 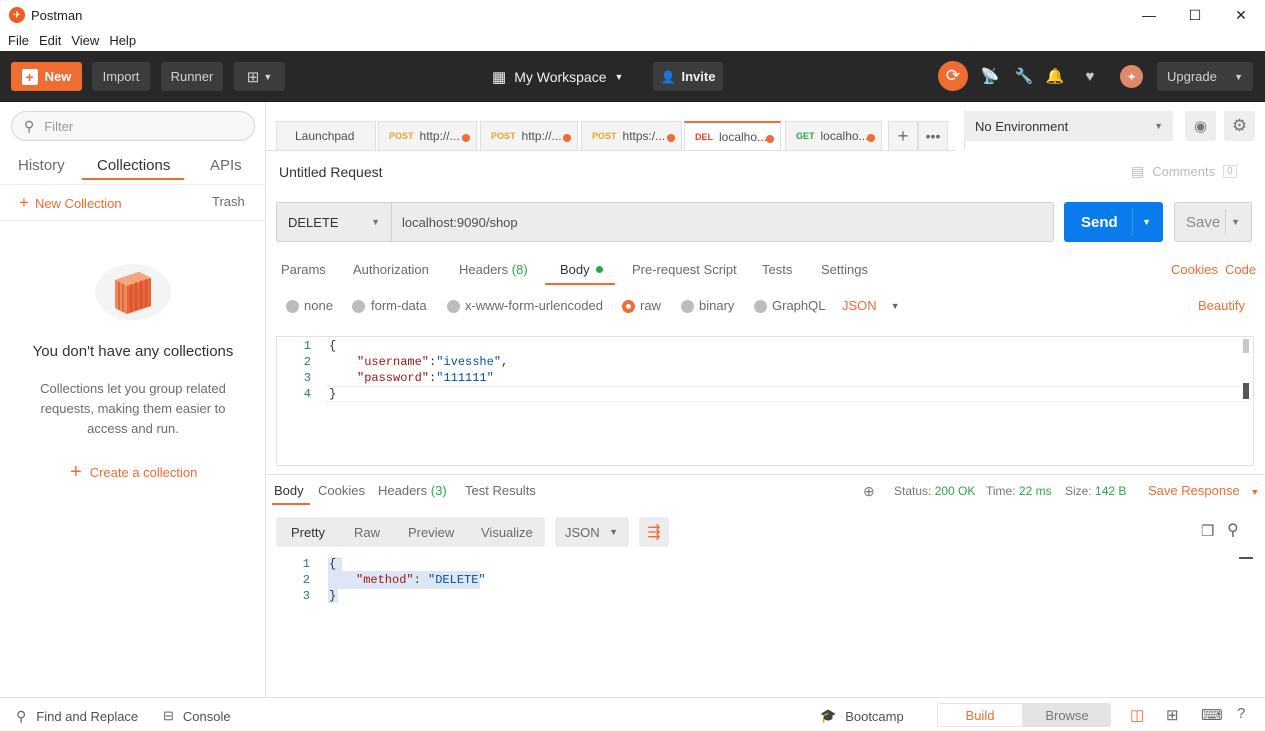 I want to click on console-icon: ⊟, so click(x=168, y=715).